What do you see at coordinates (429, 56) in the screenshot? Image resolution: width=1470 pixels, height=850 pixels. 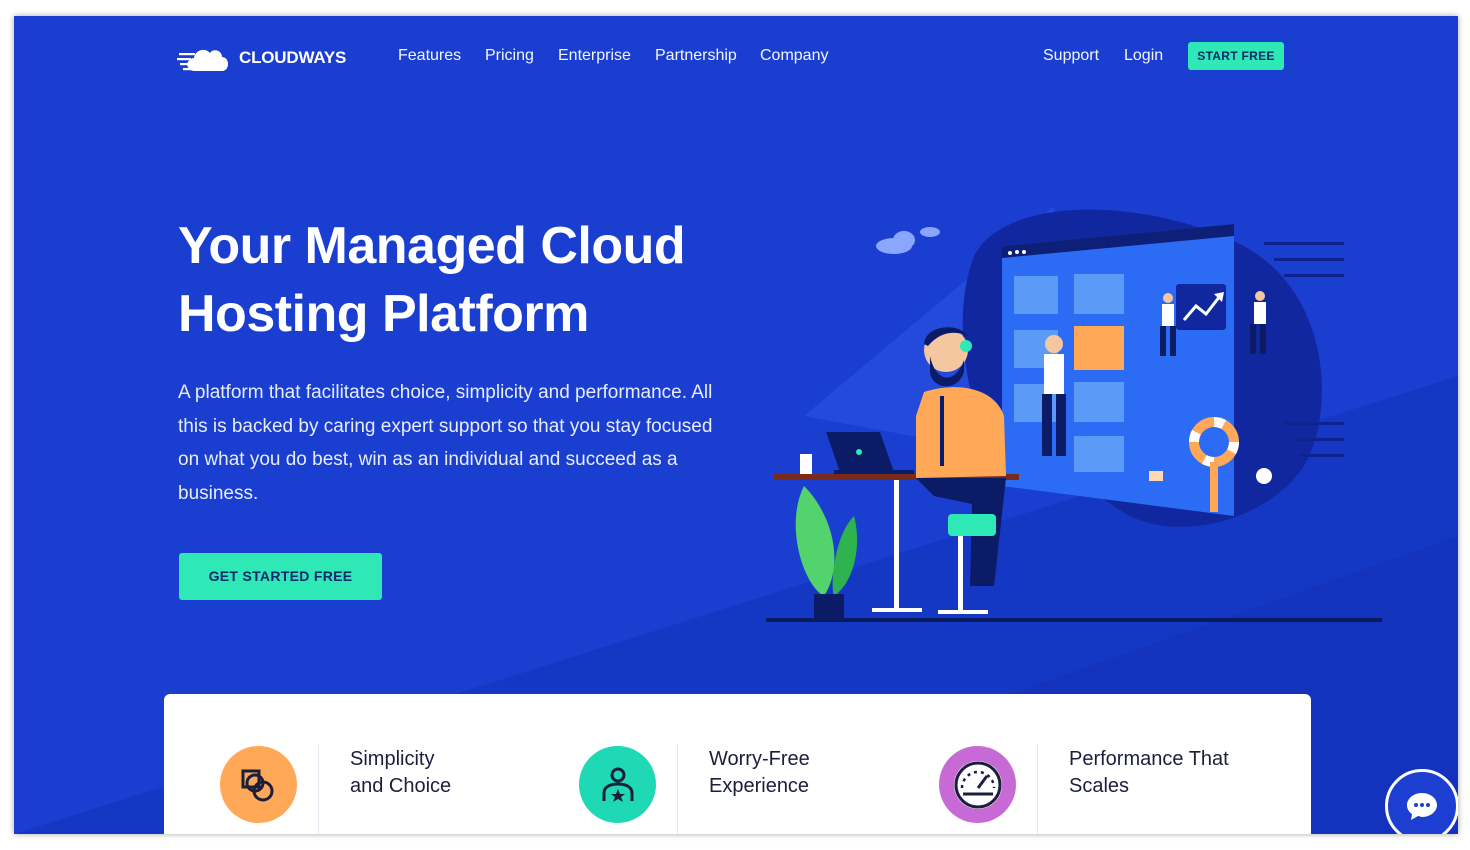 I see `nav-link-features: Features` at bounding box center [429, 56].